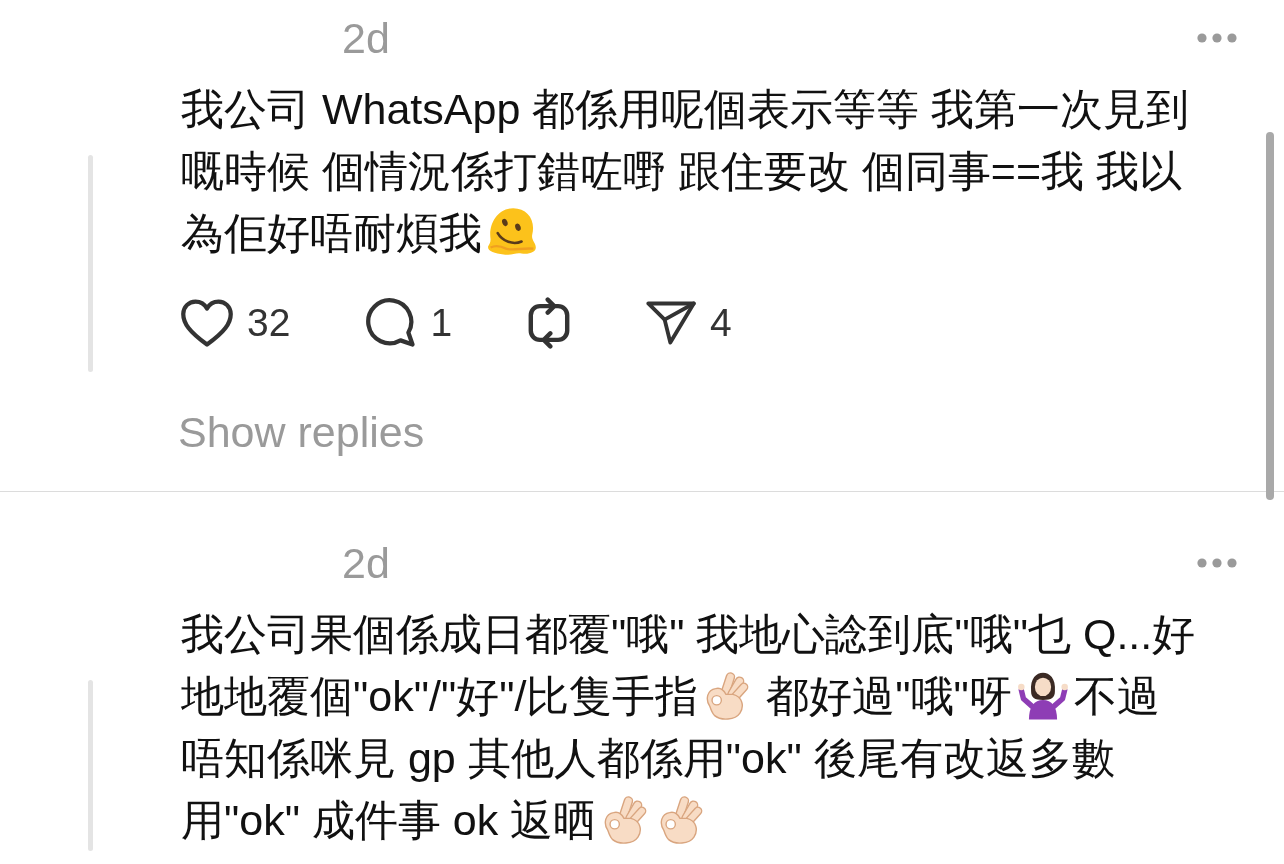 This screenshot has height=864, width=1284. What do you see at coordinates (440, 696) in the screenshot?
I see `comment-text: 地地覆個"ok"/"好"/比隻手指` at bounding box center [440, 696].